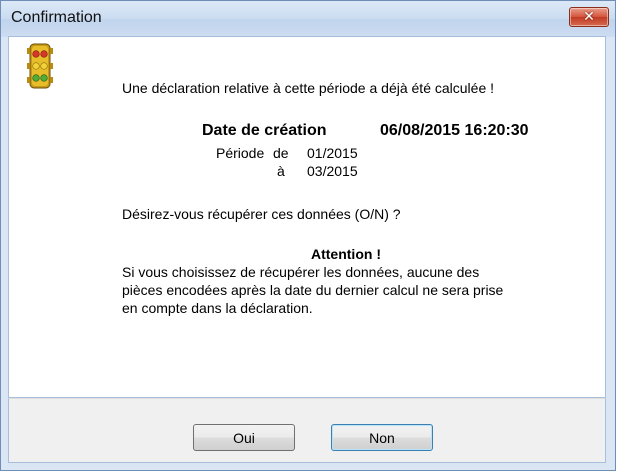 This screenshot has width=618, height=473. I want to click on period-from-value: 01/2015, so click(332, 153).